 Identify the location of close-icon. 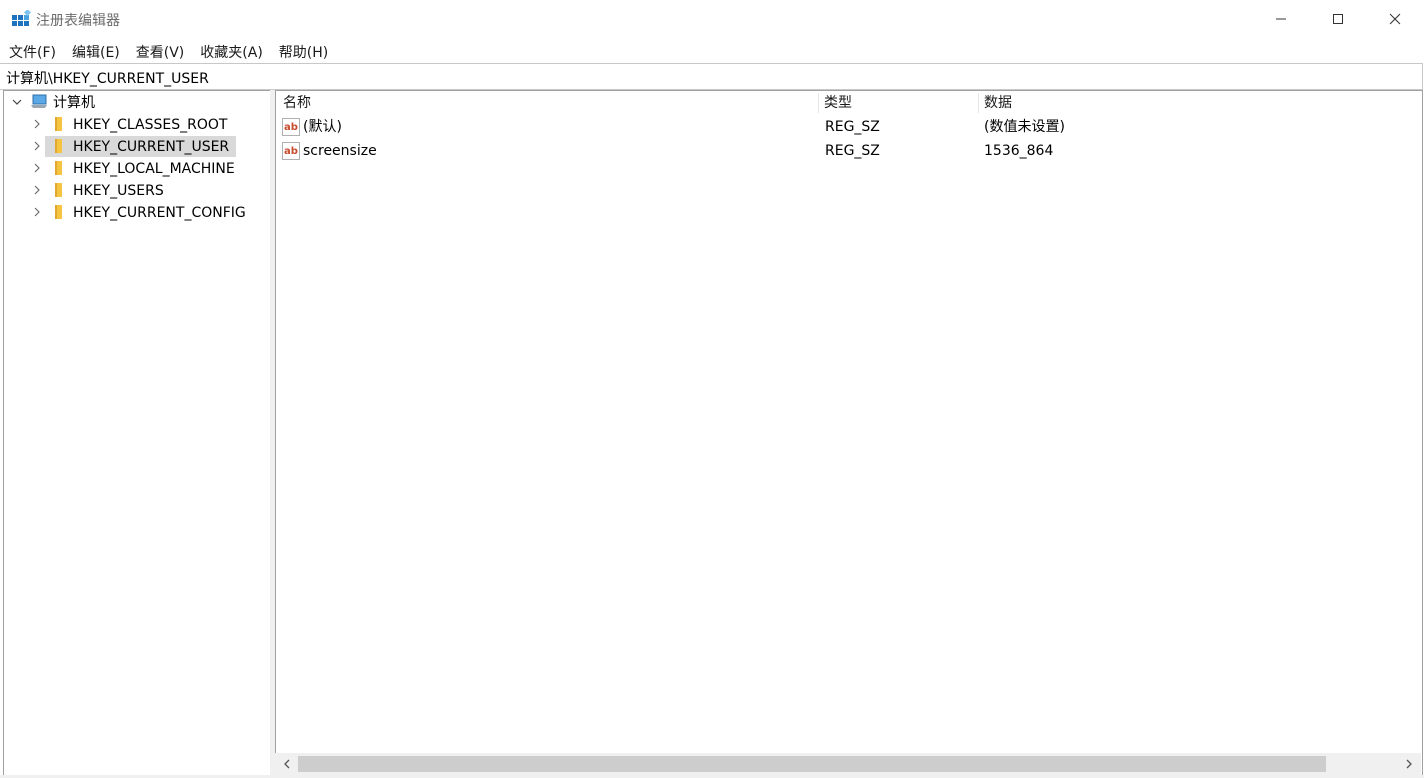
(1395, 19).